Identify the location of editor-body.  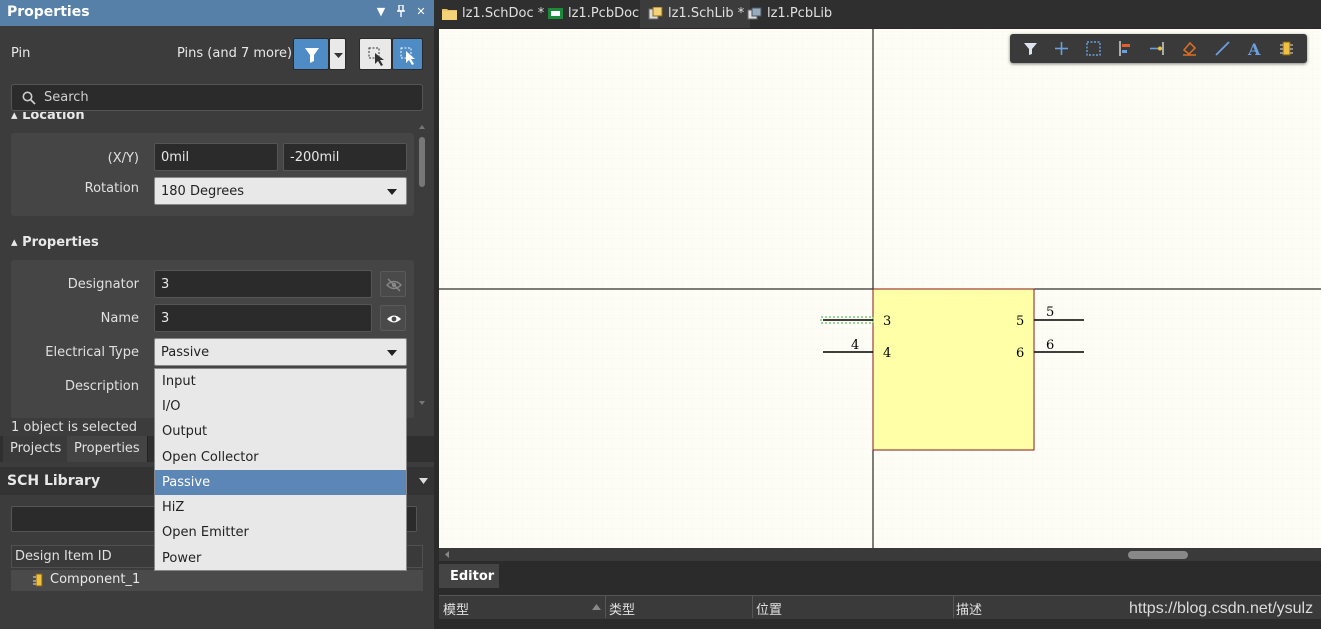
(880, 624).